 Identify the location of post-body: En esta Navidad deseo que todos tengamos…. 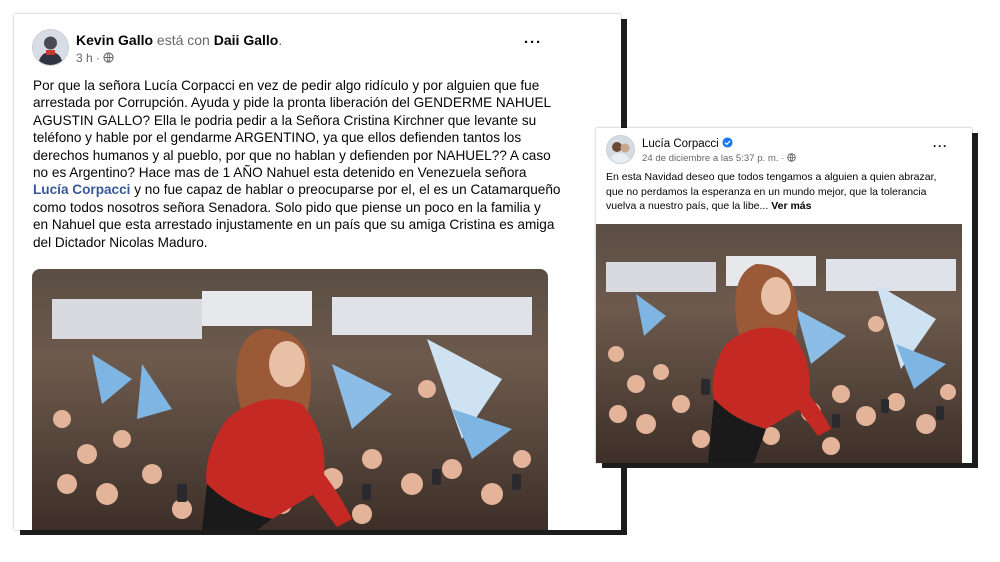
(771, 191).